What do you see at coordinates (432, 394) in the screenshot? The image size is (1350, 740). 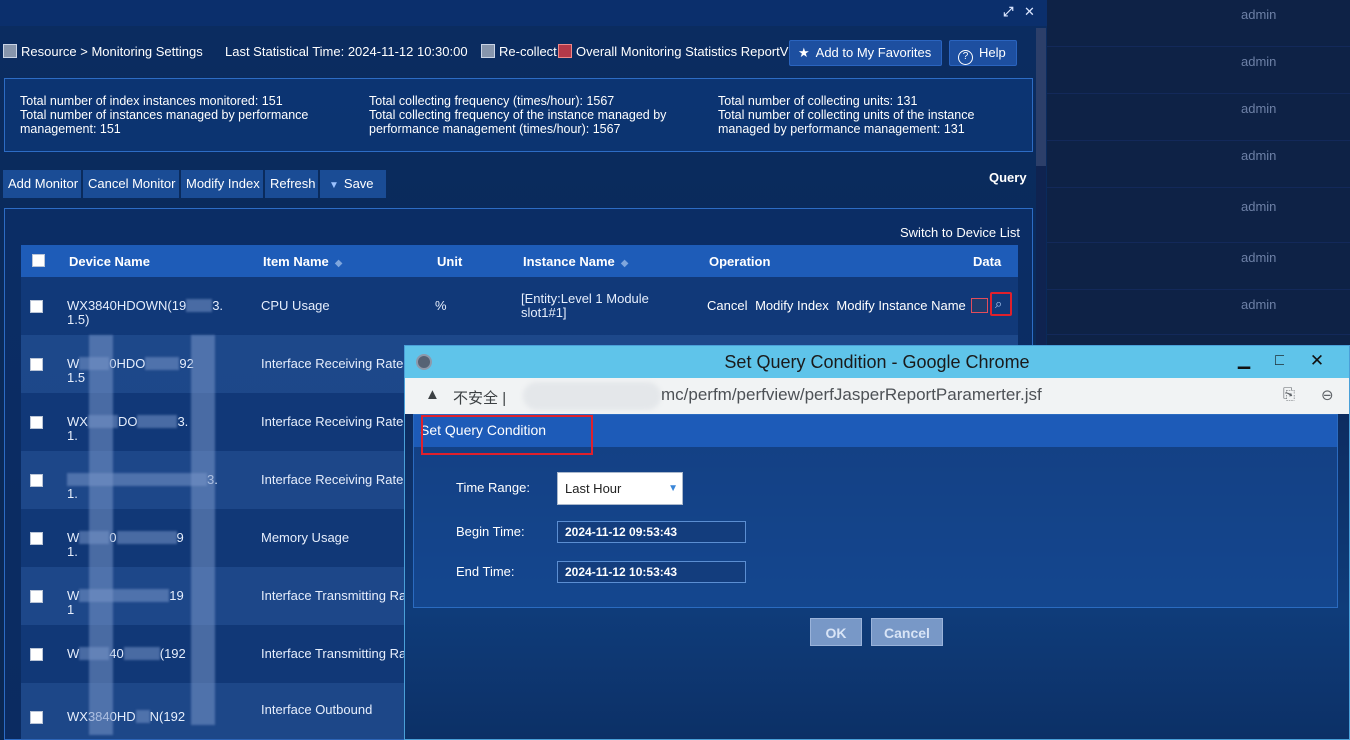 I see `warning-icon: ▲` at bounding box center [432, 394].